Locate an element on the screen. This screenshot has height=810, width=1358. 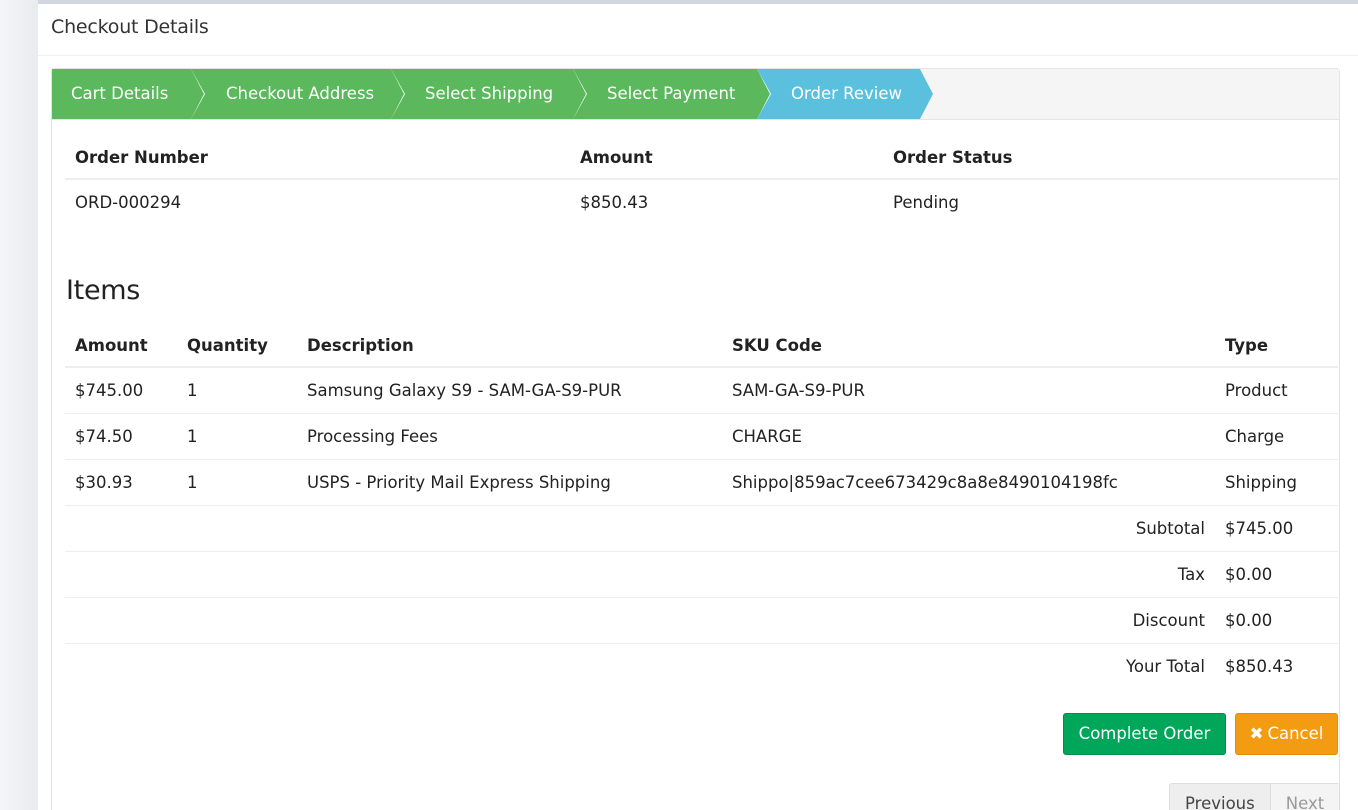
subtotal-label: Subtotal is located at coordinates (640, 527).